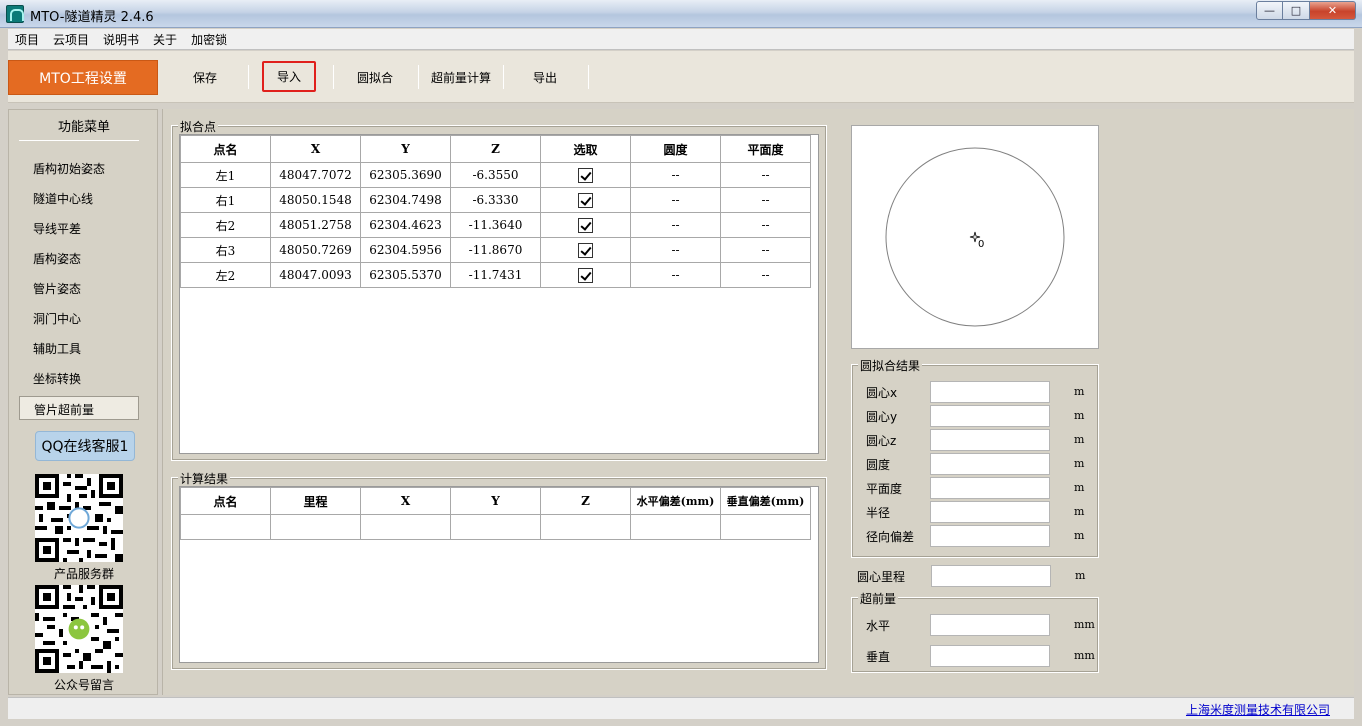 The image size is (1362, 726). I want to click on cell-z: -11.8670, so click(495, 250).